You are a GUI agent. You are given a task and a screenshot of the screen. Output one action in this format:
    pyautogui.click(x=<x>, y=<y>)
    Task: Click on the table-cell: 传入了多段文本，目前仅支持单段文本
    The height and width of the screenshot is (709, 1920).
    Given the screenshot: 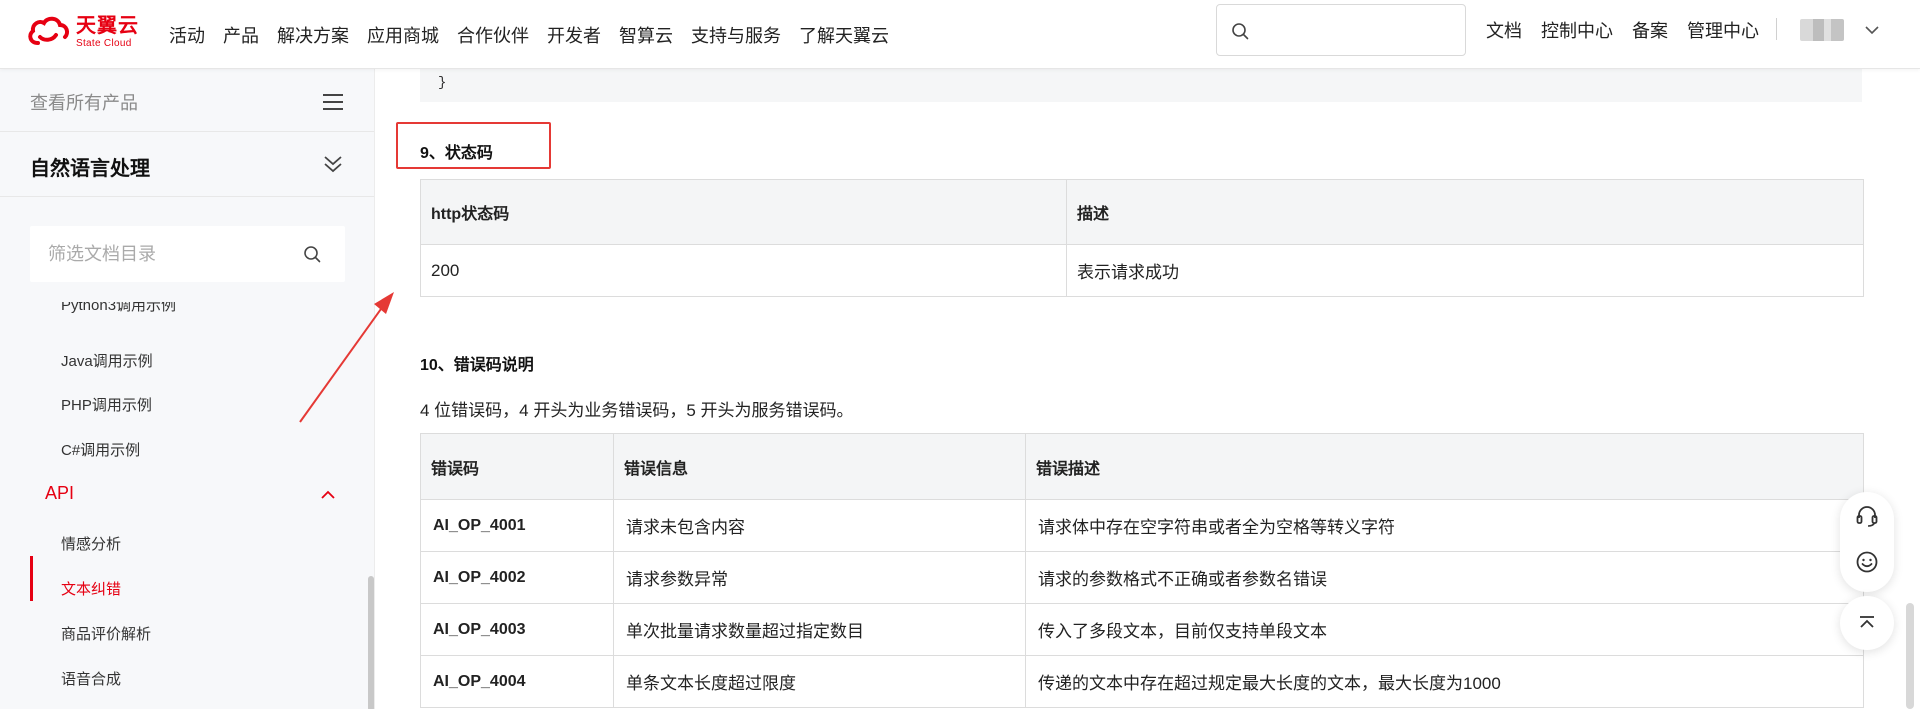 What is the action you would take?
    pyautogui.click(x=1444, y=629)
    